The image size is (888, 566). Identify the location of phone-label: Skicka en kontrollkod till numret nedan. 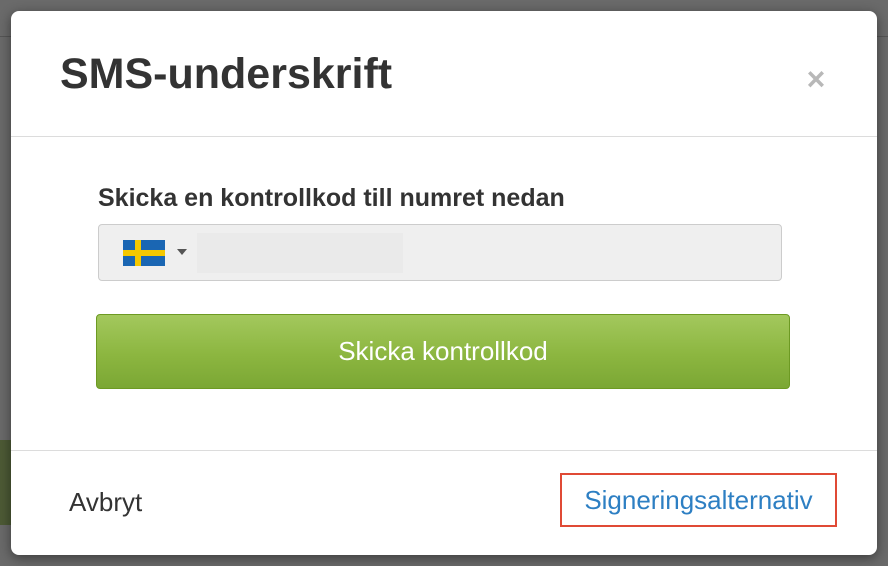
(331, 198).